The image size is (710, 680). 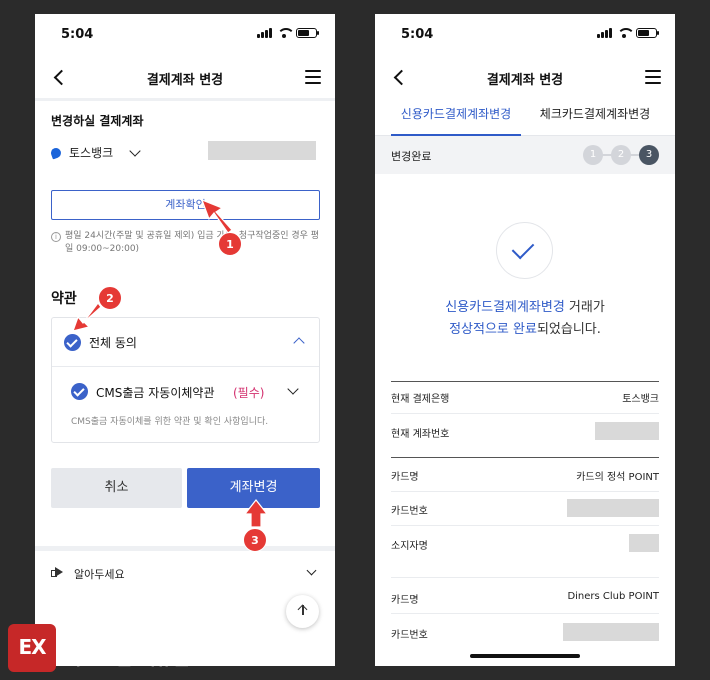 I want to click on annotation-badge-2: 2, so click(x=110, y=298).